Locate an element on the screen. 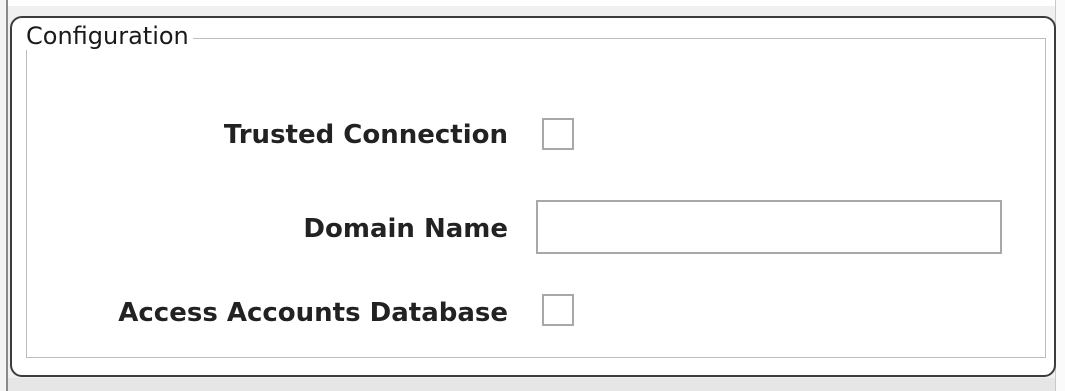  window-top-edge is located at coordinates (532, 3).